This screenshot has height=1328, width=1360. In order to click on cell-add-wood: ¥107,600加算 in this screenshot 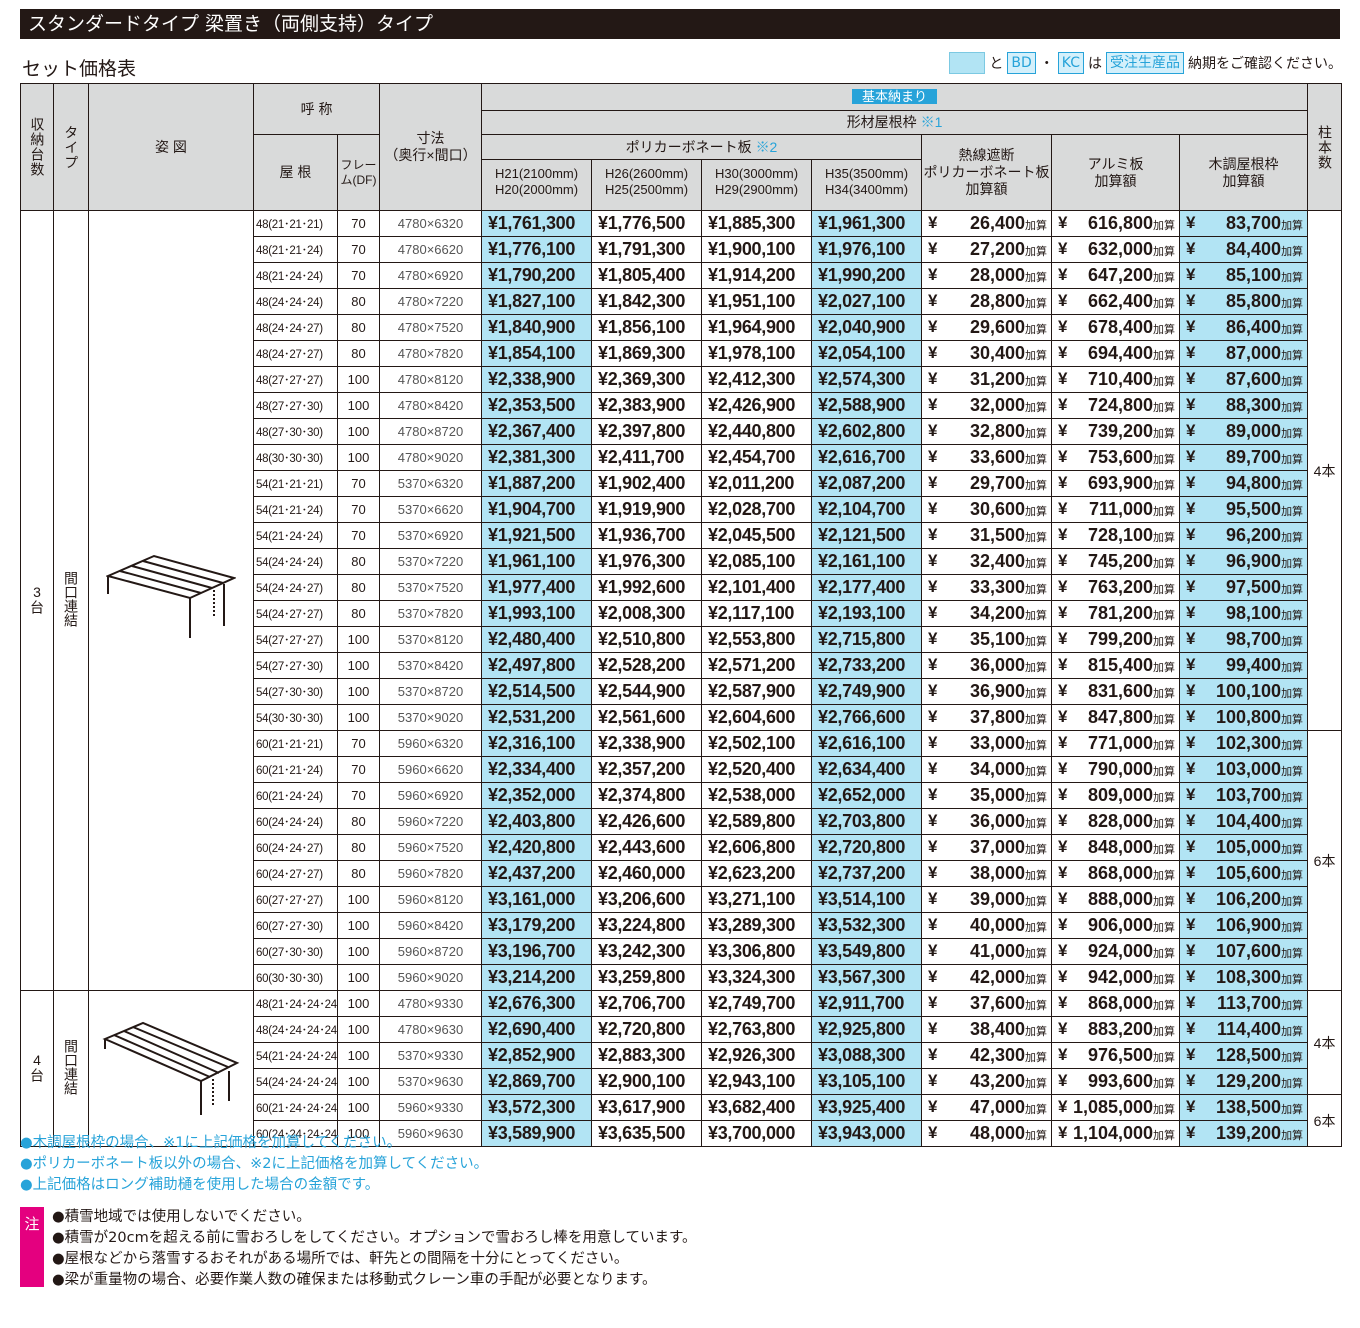, I will do `click(1244, 951)`.